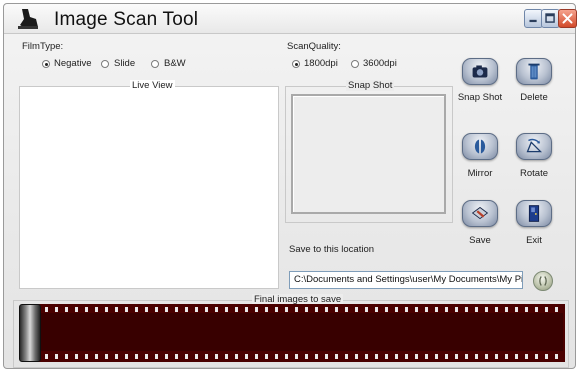  I want to click on scan-quality-label: ScanQuality:, so click(314, 46).